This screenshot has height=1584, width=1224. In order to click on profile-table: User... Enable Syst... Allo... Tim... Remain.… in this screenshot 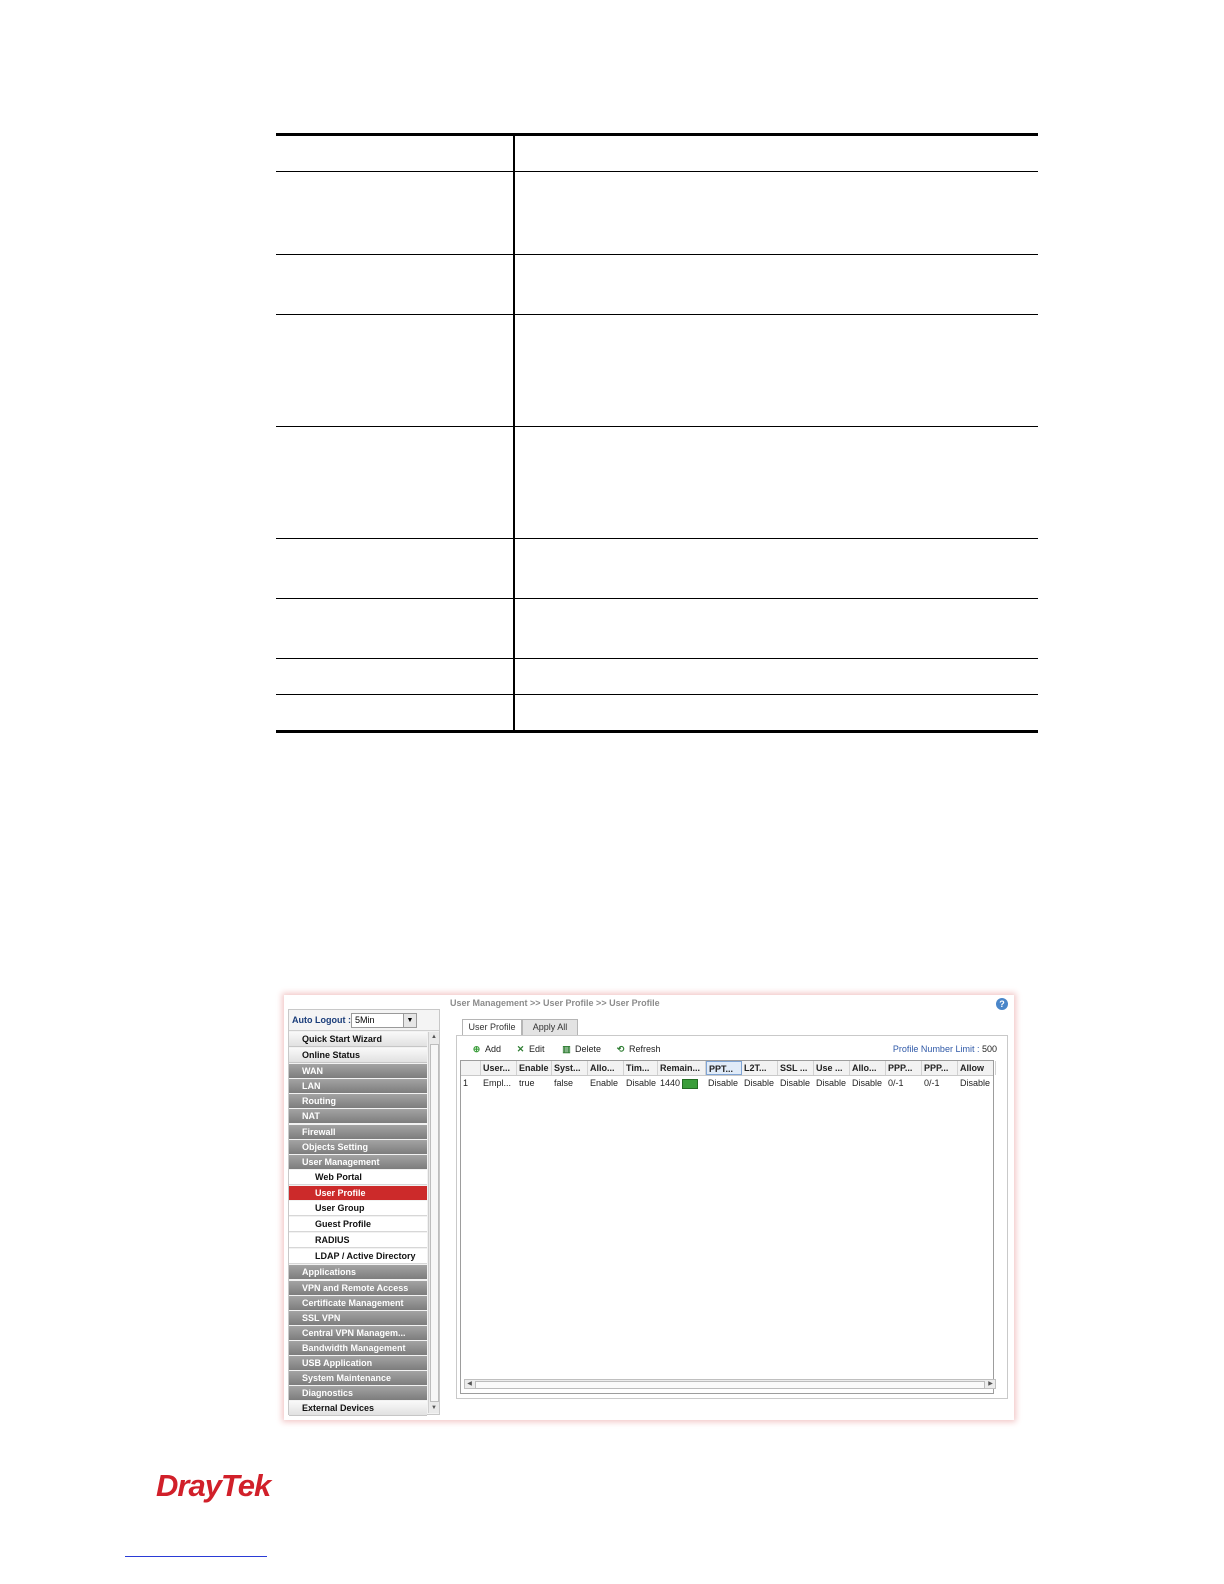, I will do `click(728, 1227)`.